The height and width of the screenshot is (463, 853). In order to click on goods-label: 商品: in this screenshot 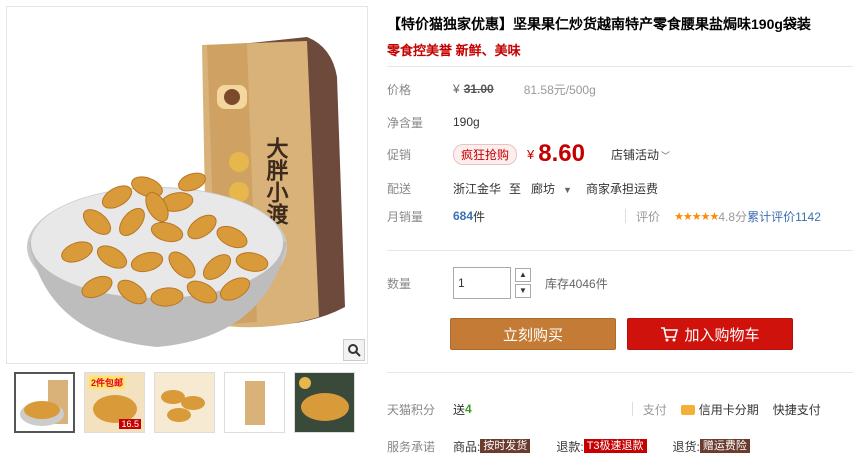, I will do `click(467, 446)`.